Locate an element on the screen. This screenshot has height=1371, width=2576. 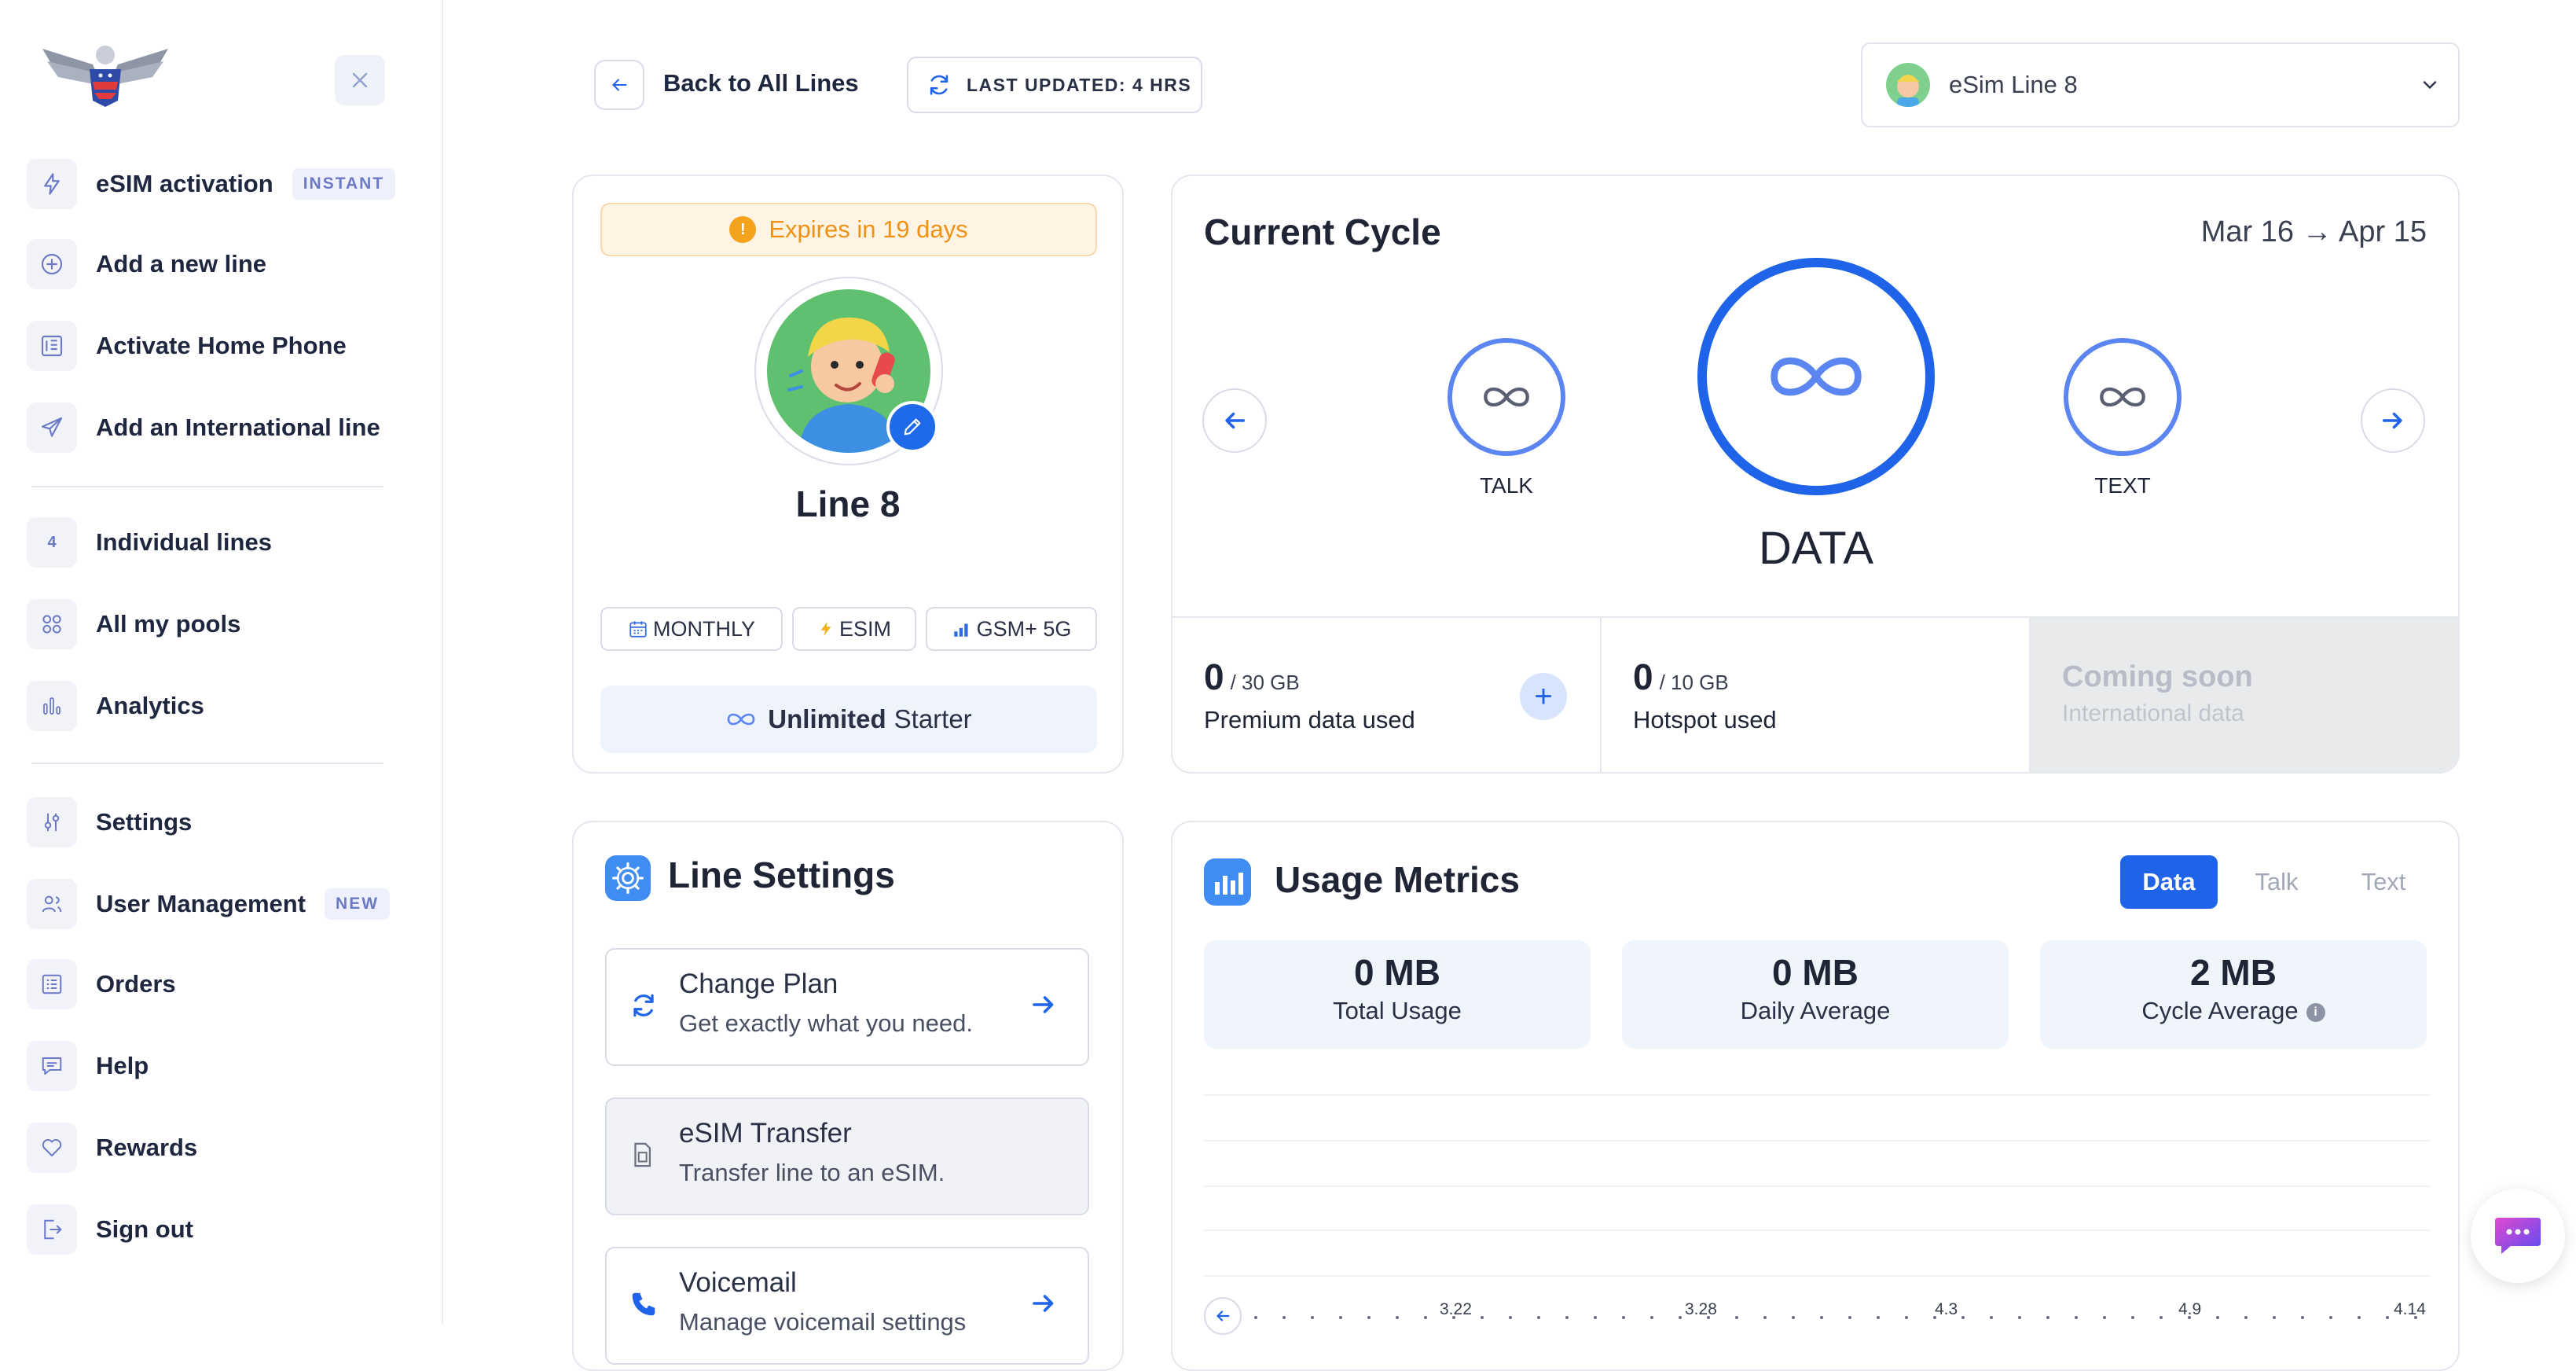
setting-title: Change Plan is located at coordinates (758, 984).